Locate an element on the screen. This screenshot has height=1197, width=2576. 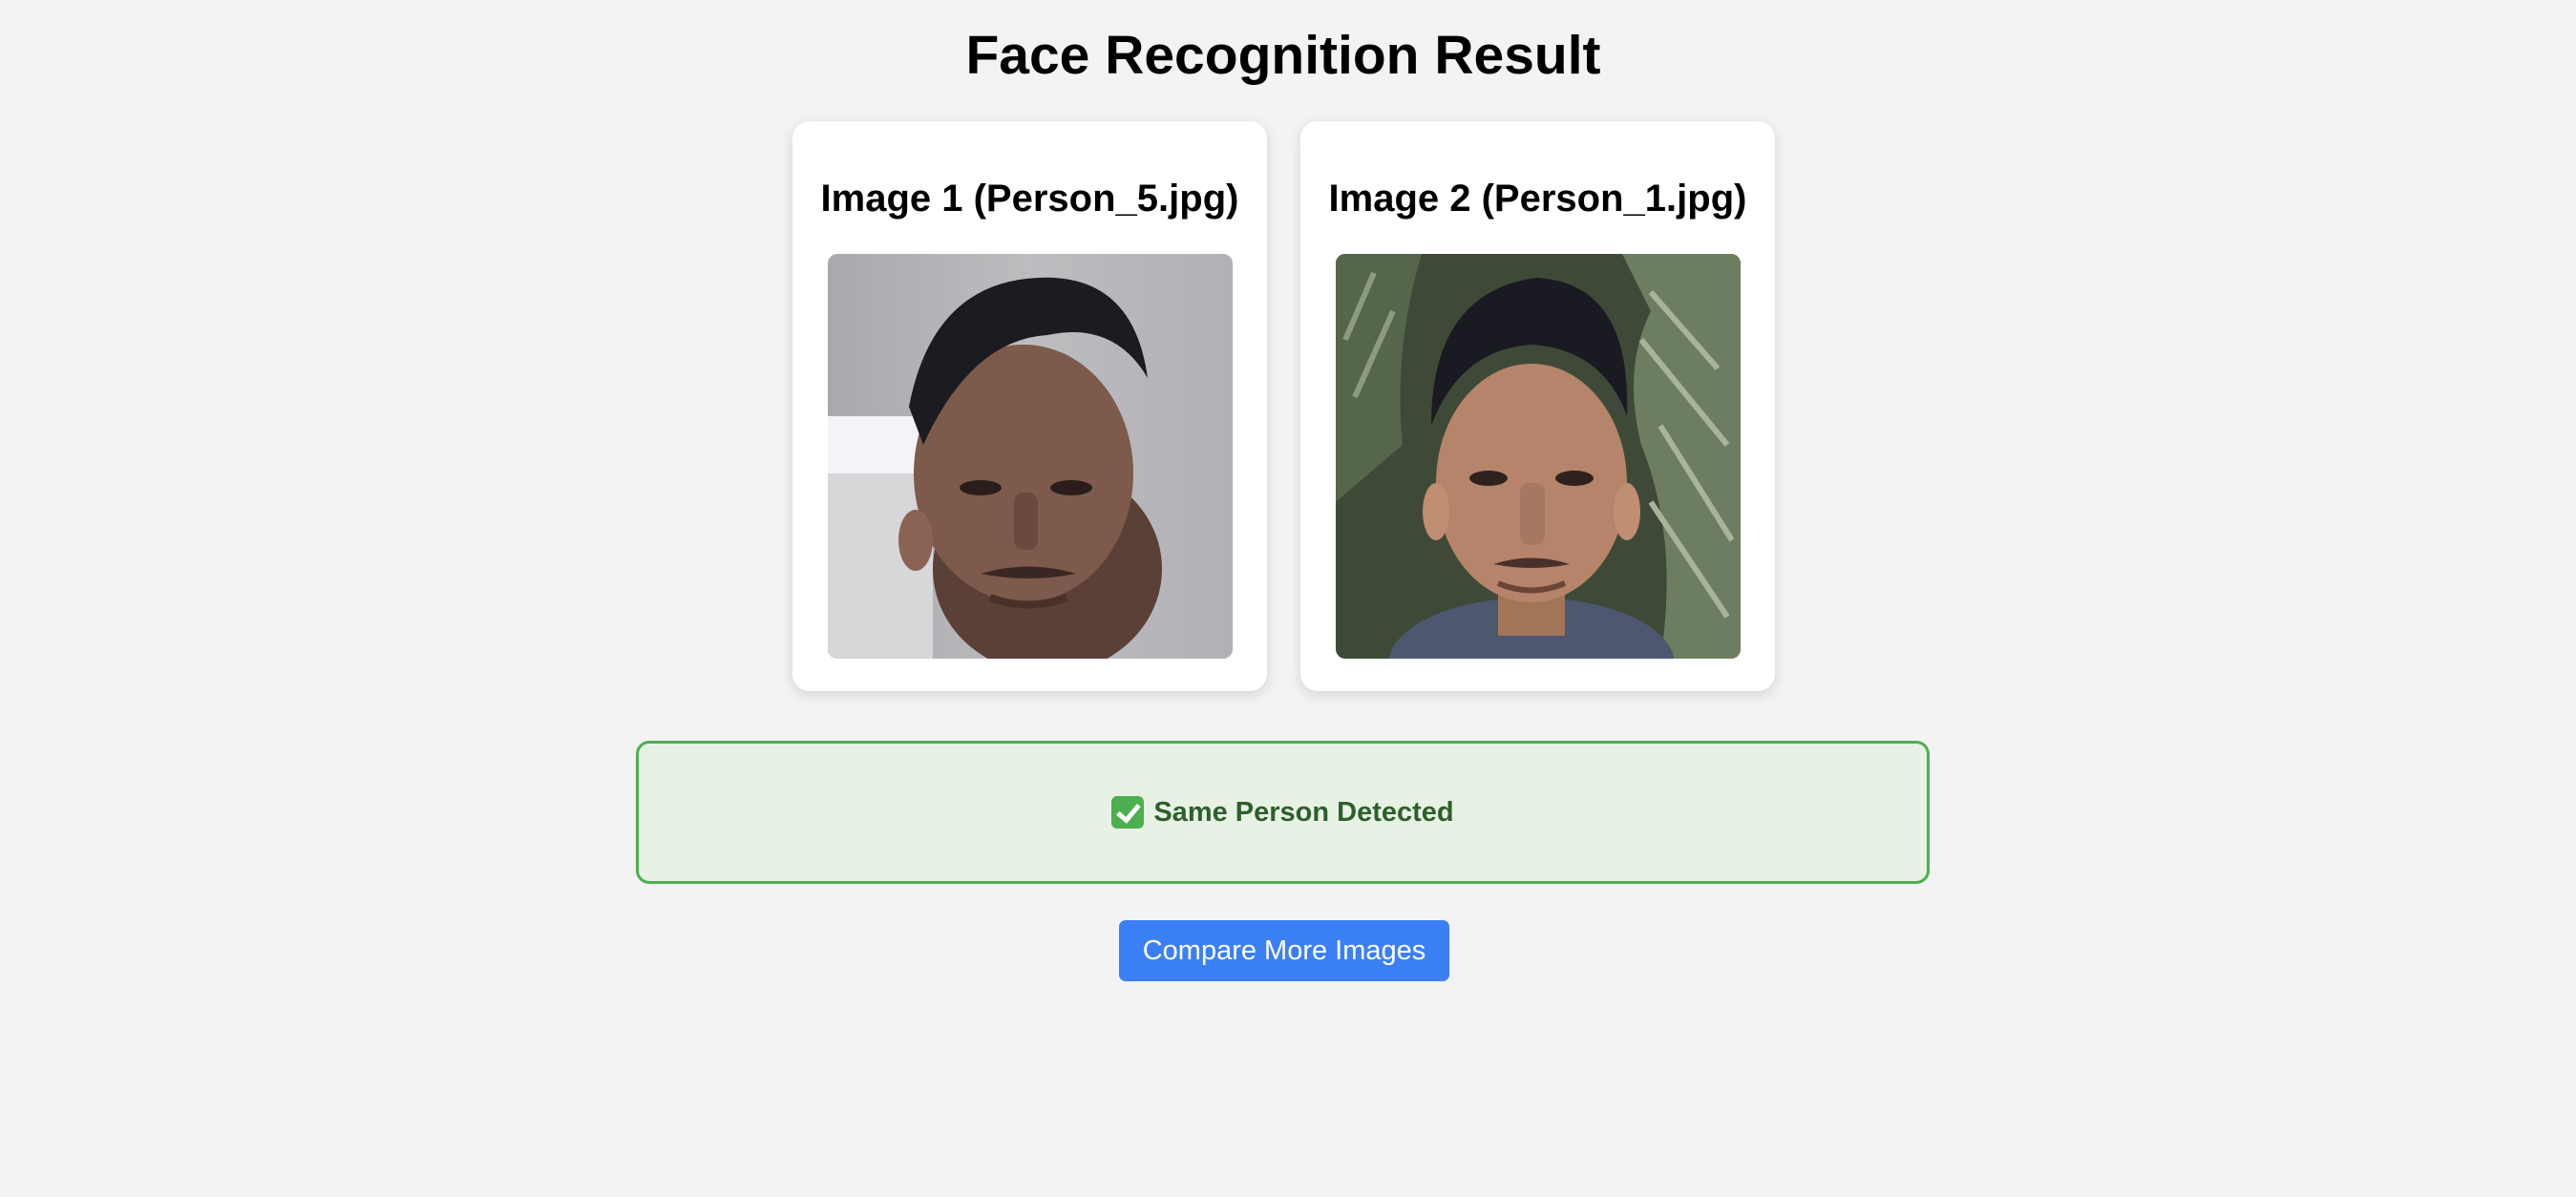
compare-more-images-button: Compare More Images is located at coordinates (1284, 951).